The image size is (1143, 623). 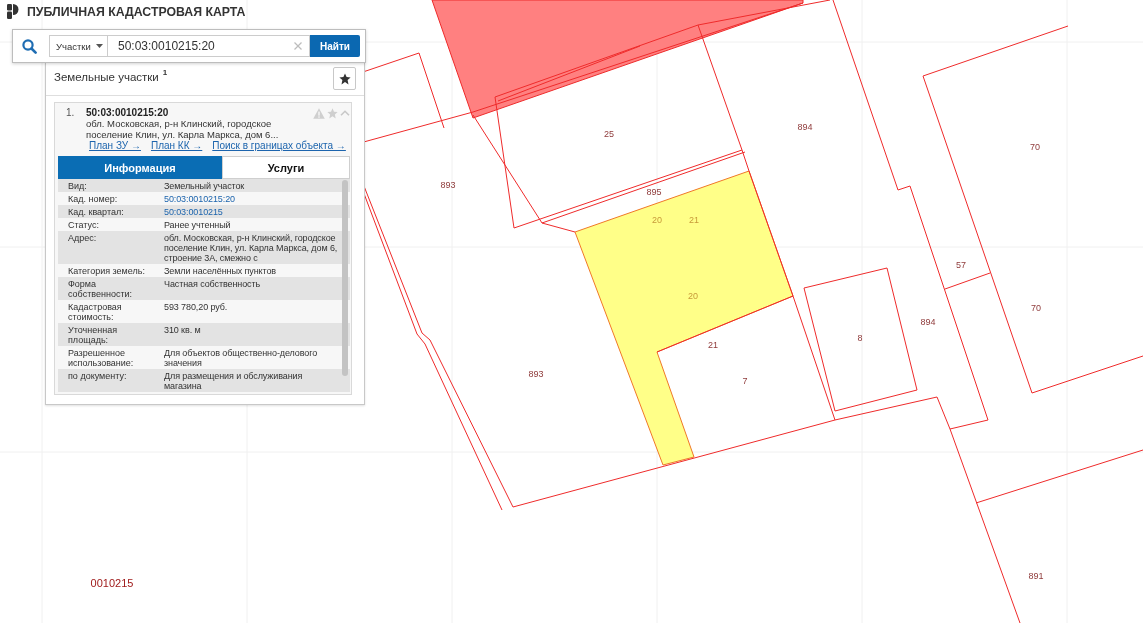 What do you see at coordinates (13, 11) in the screenshot?
I see `logo-icon` at bounding box center [13, 11].